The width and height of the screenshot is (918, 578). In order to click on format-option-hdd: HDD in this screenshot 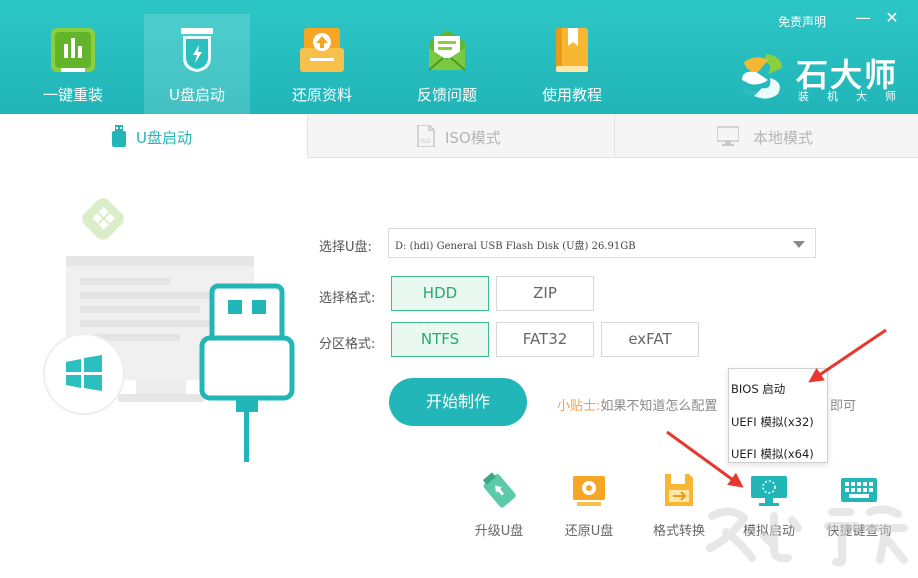, I will do `click(440, 293)`.